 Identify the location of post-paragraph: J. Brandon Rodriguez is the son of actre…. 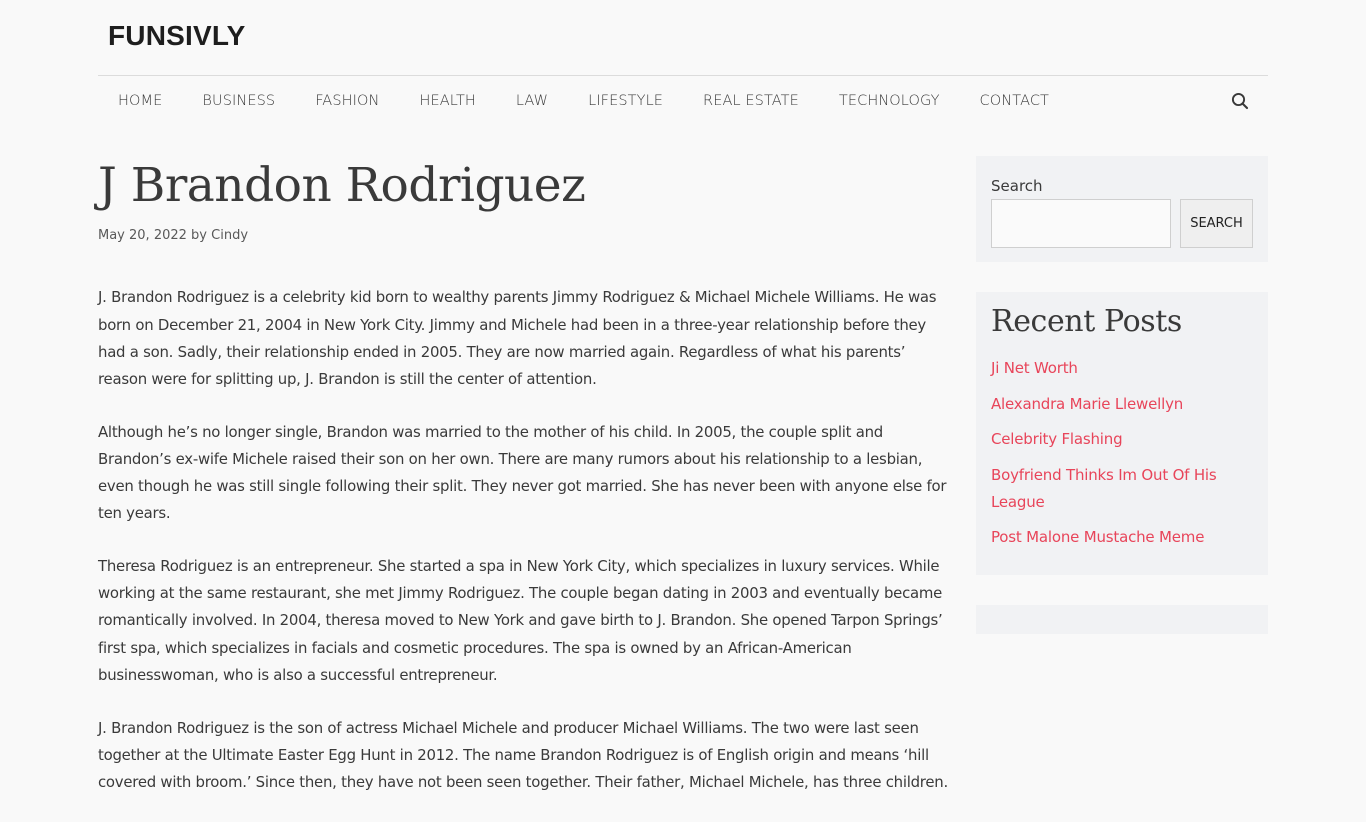
(523, 754).